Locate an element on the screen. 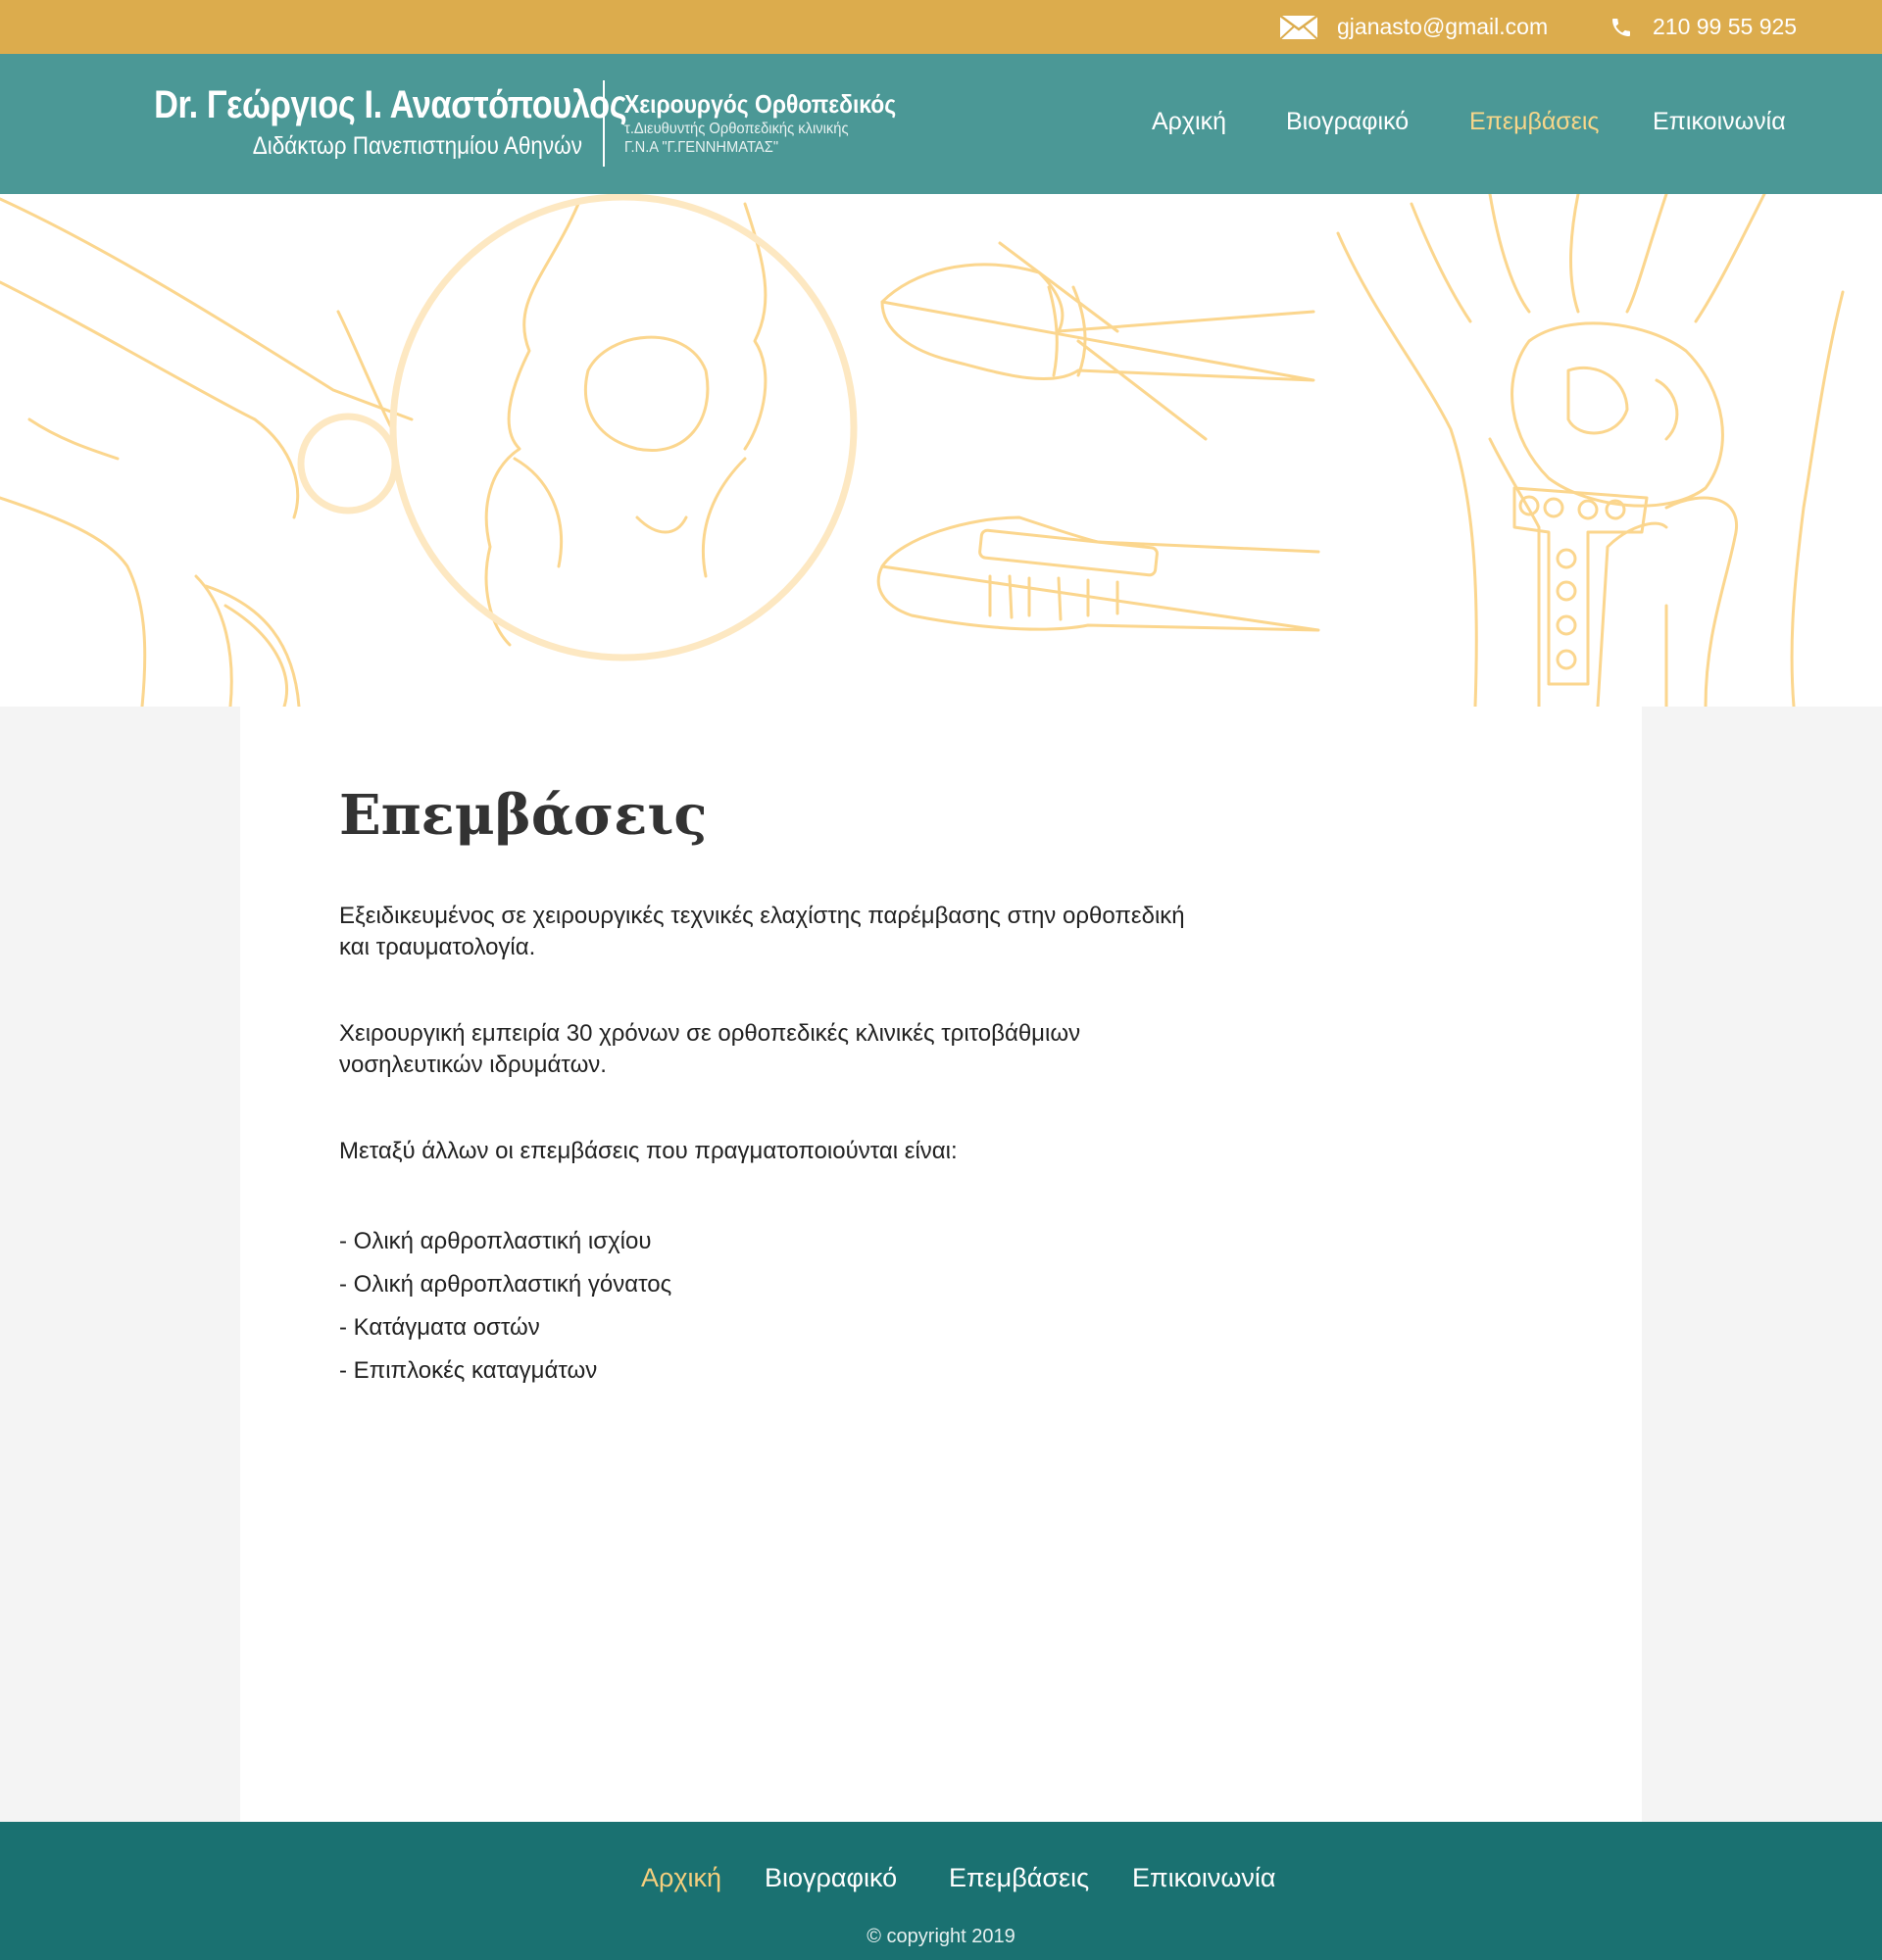  envelope-icon is located at coordinates (1299, 27).